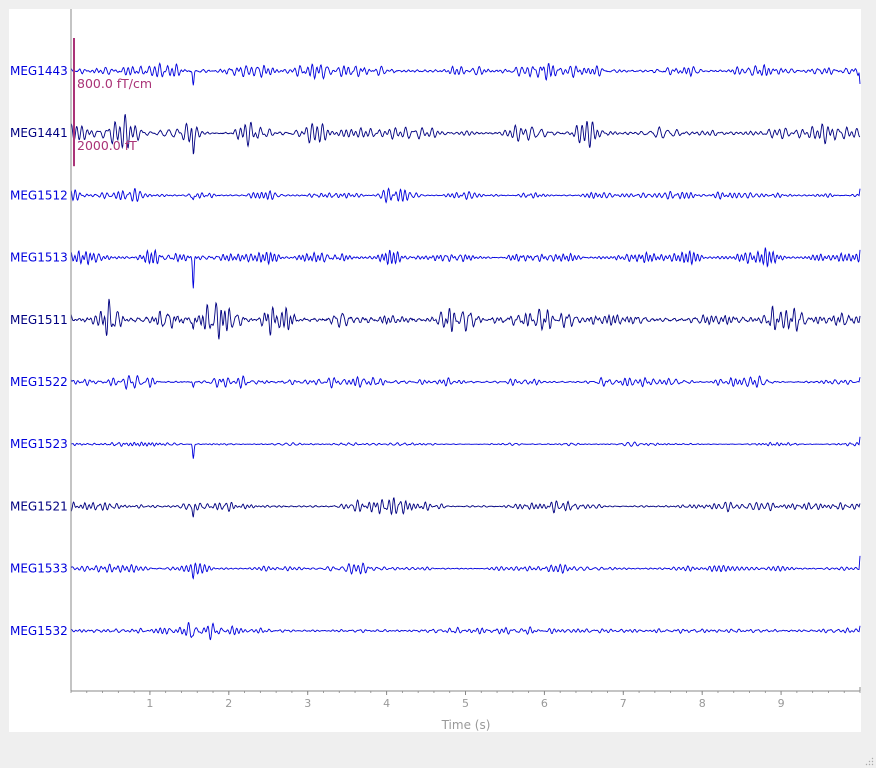  Describe the element at coordinates (39, 382) in the screenshot. I see `channel-label-meg1522: MEG1522` at that location.